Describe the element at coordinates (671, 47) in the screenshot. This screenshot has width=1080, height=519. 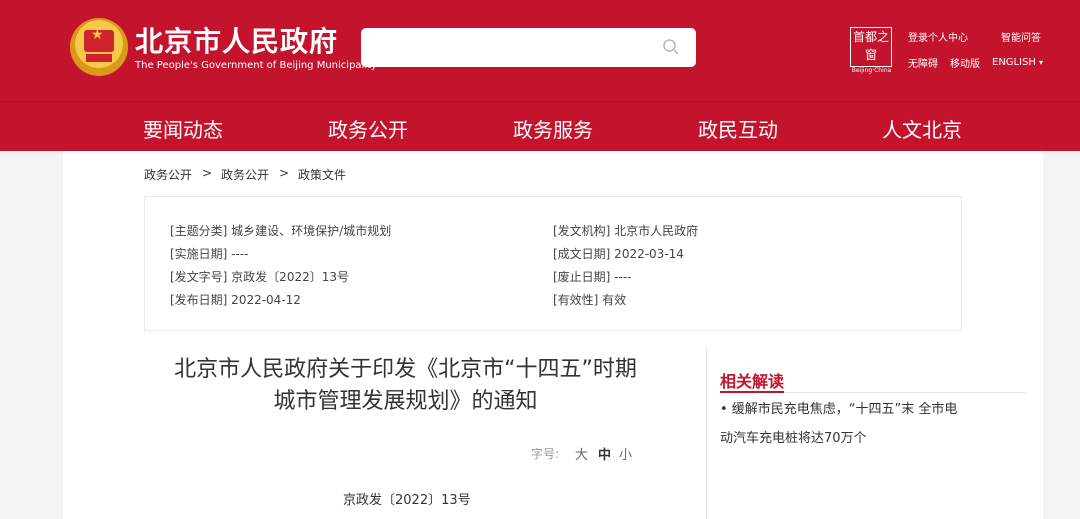
I see `search-icon` at that location.